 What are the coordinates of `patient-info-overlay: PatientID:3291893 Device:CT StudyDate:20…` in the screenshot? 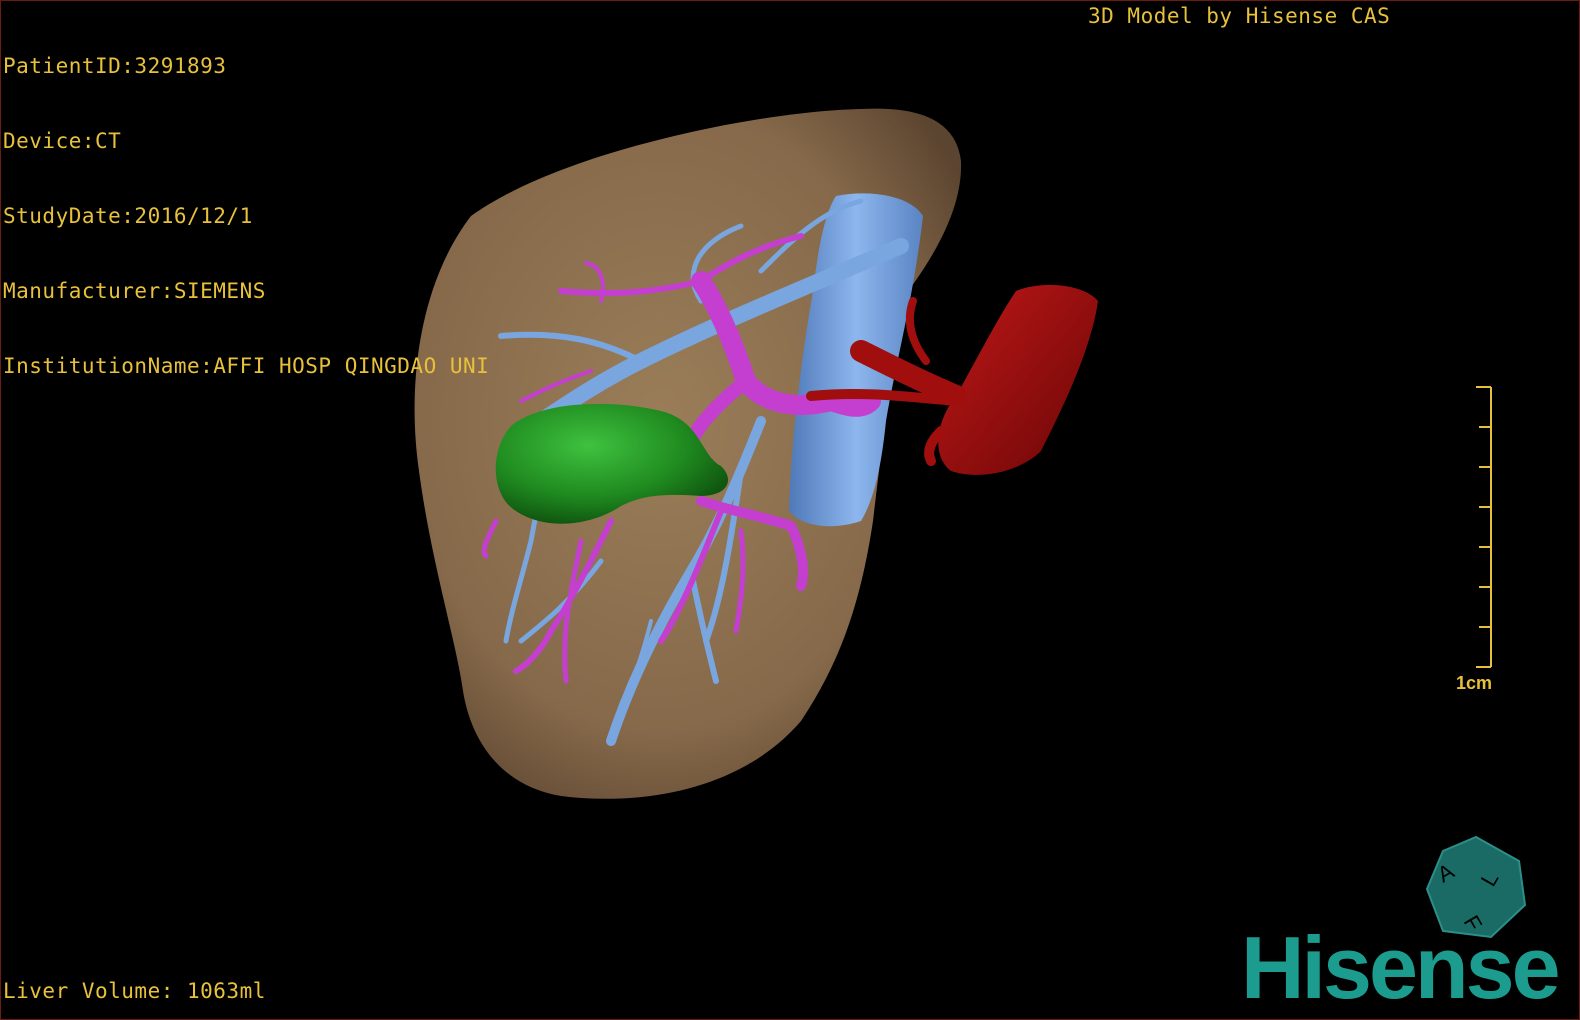 It's located at (246, 216).